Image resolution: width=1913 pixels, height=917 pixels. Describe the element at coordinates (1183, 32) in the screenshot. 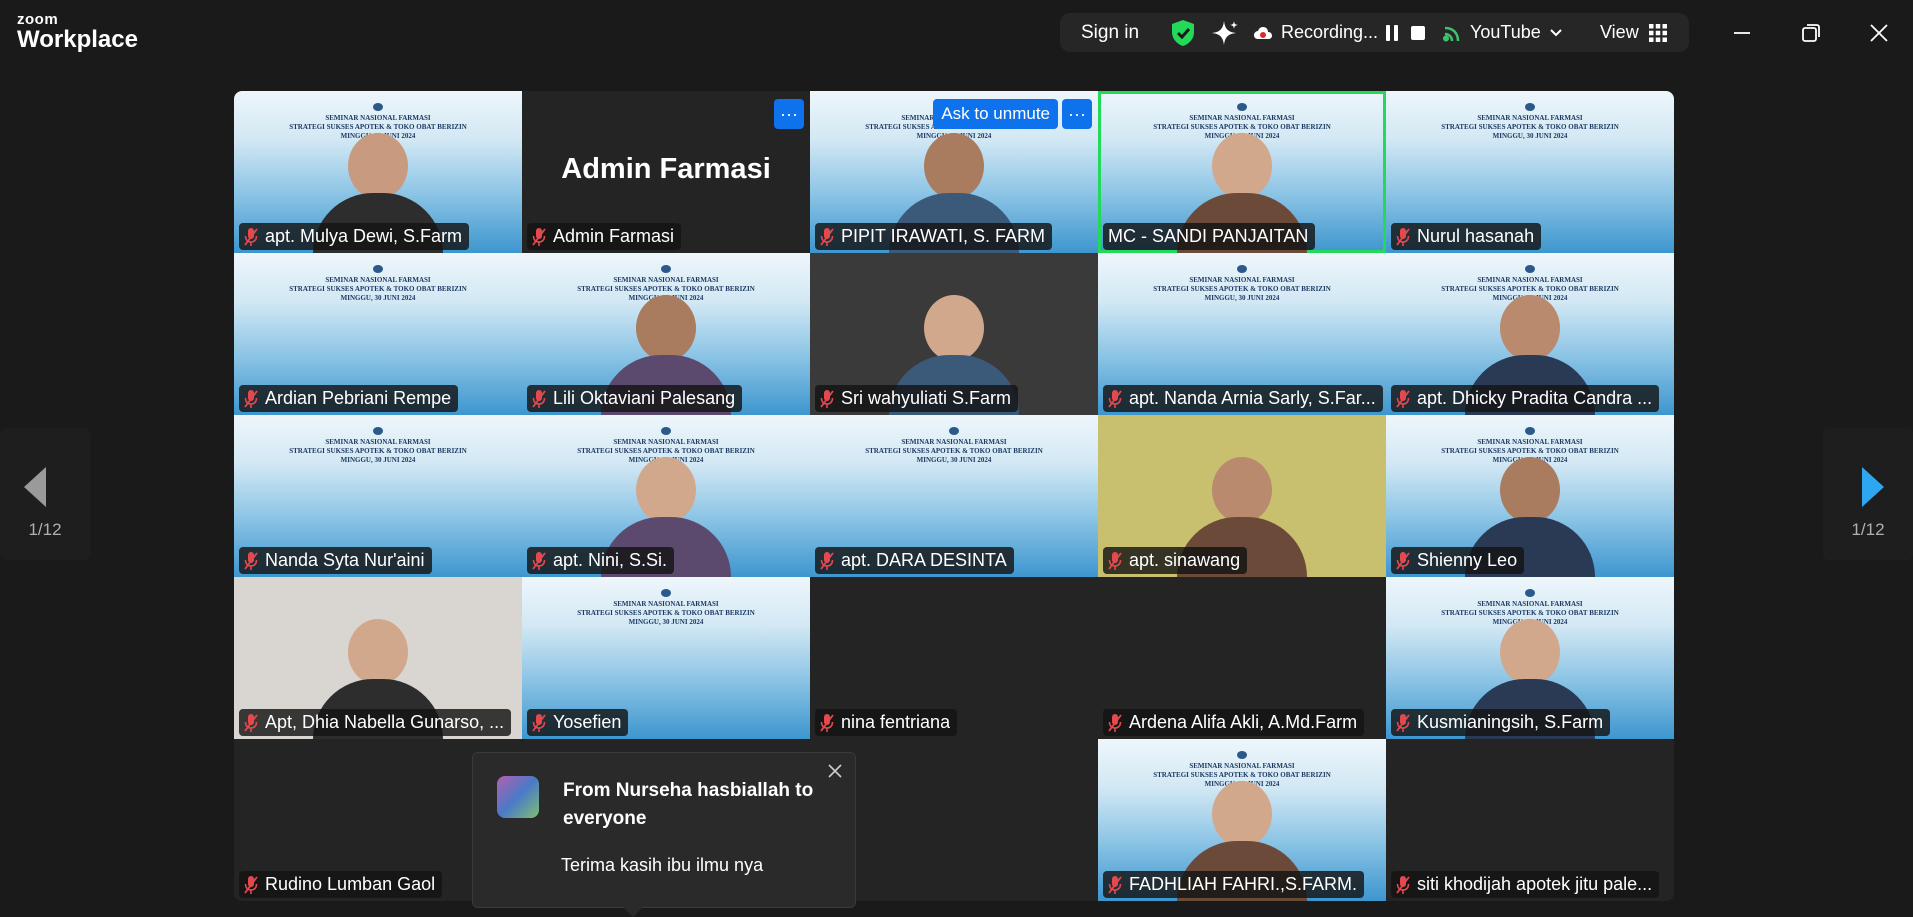

I see `shield-icon` at that location.